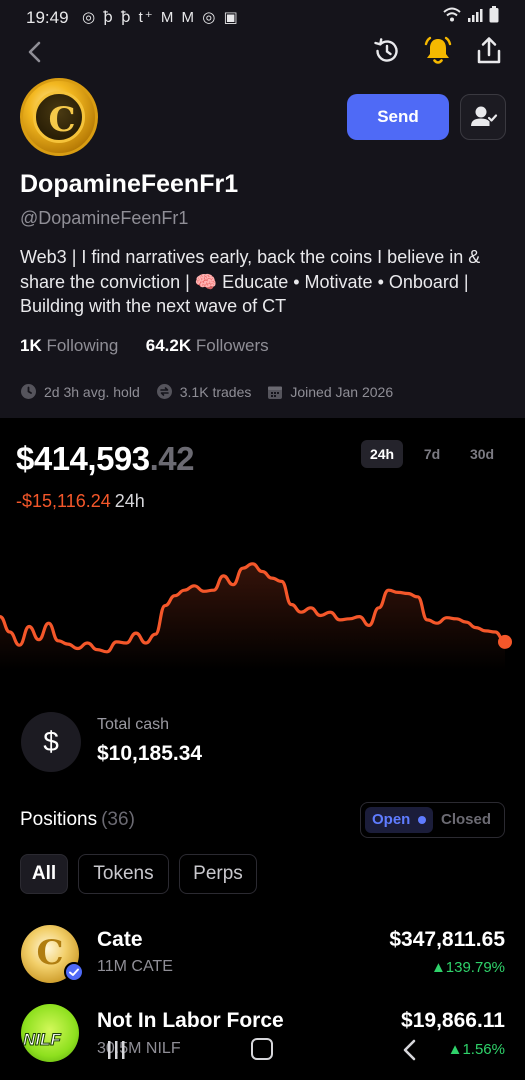  What do you see at coordinates (168, 345) in the screenshot?
I see `followers-count: 64.2K` at bounding box center [168, 345].